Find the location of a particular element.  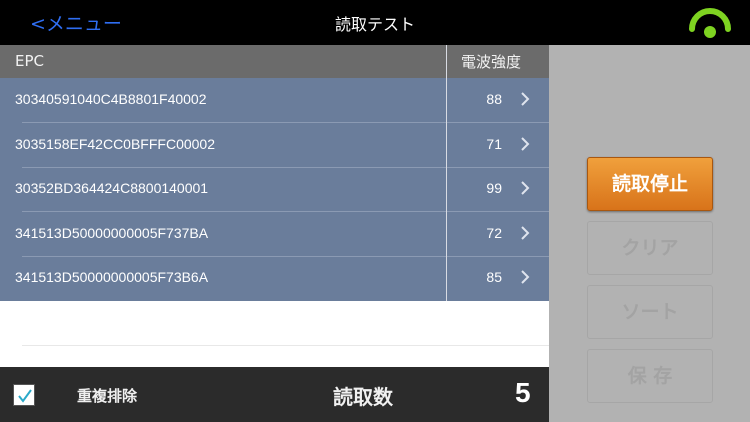

epc-value: 3035158EF42CC0BFFFC00002 is located at coordinates (115, 144).